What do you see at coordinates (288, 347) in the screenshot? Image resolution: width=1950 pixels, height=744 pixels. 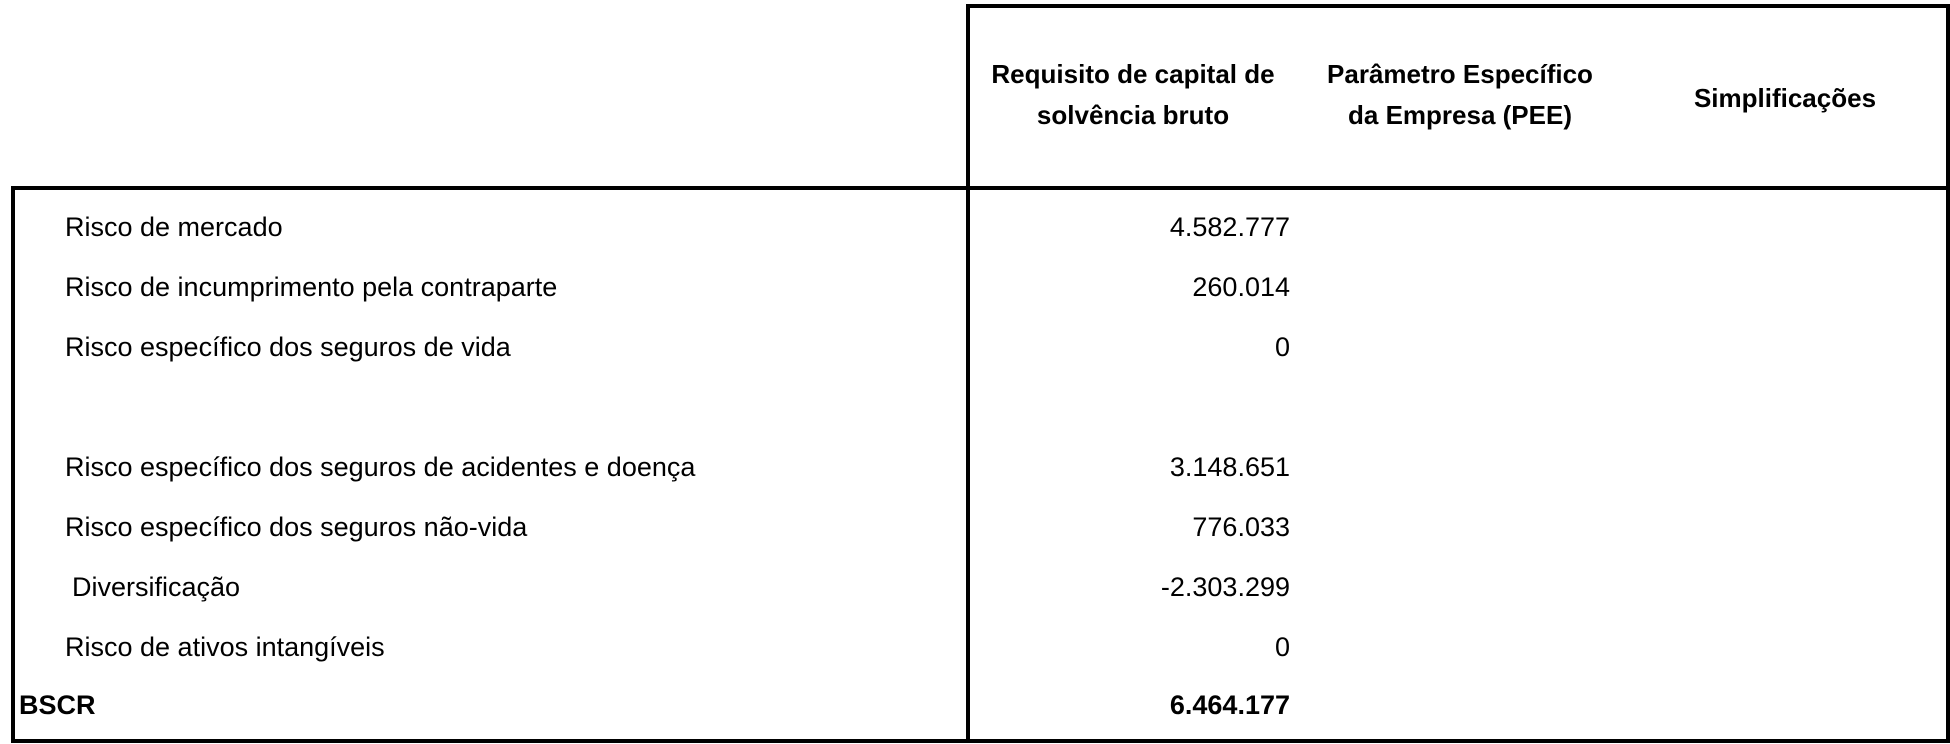 I see `row-label: Risco específico dos seguros de vida` at bounding box center [288, 347].